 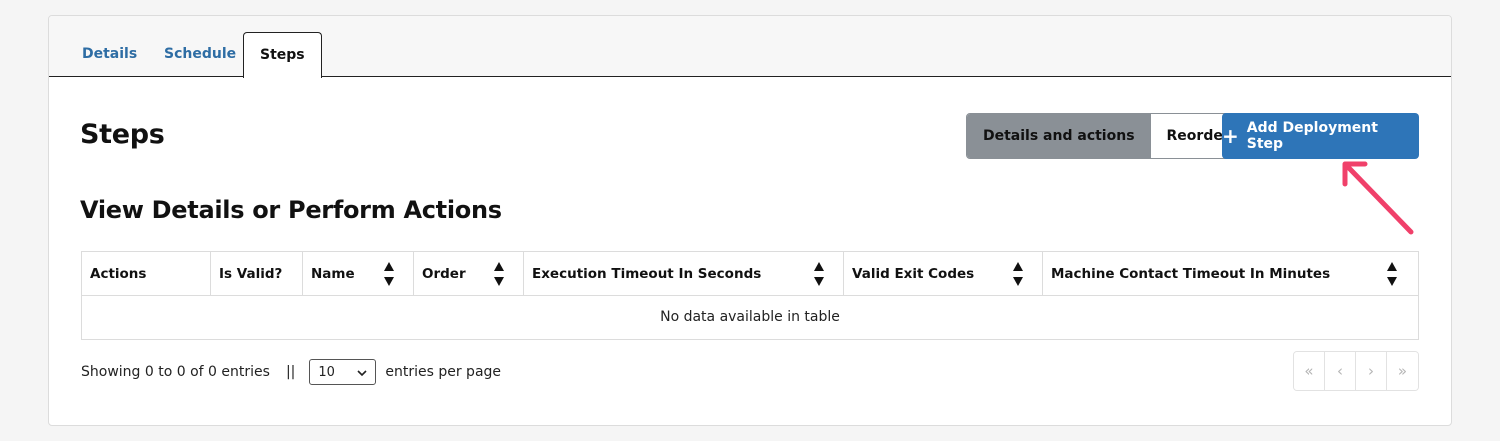 What do you see at coordinates (326, 372) in the screenshot?
I see `page-size-value: 10` at bounding box center [326, 372].